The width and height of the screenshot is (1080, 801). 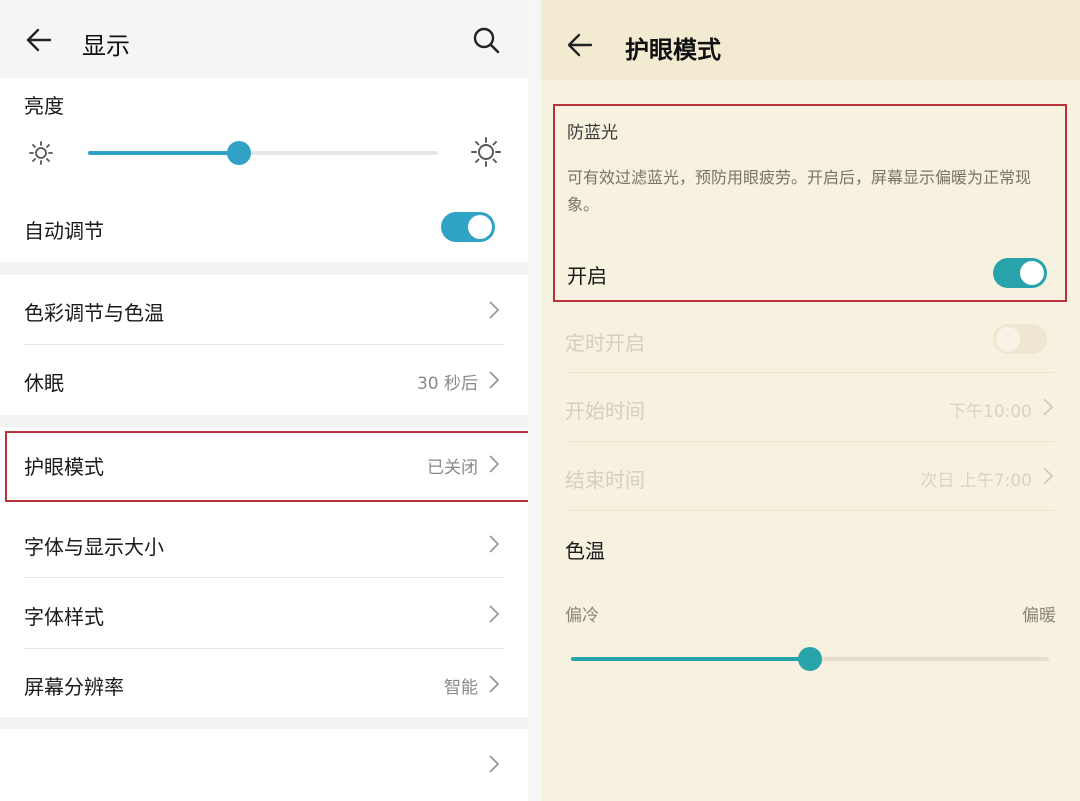 What do you see at coordinates (585, 551) in the screenshot?
I see `color-temp-title: 色温` at bounding box center [585, 551].